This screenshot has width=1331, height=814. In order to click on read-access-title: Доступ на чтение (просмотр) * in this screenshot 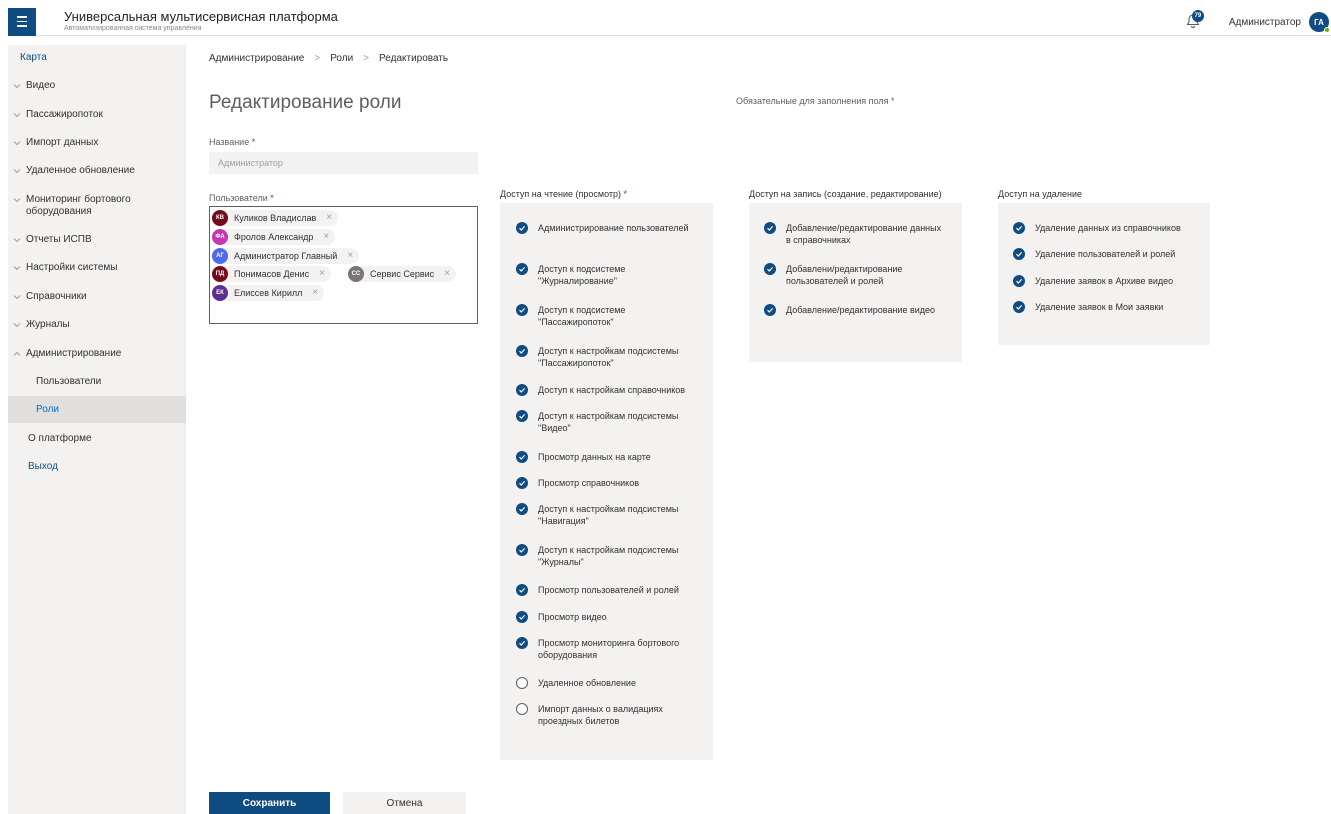, I will do `click(563, 194)`.